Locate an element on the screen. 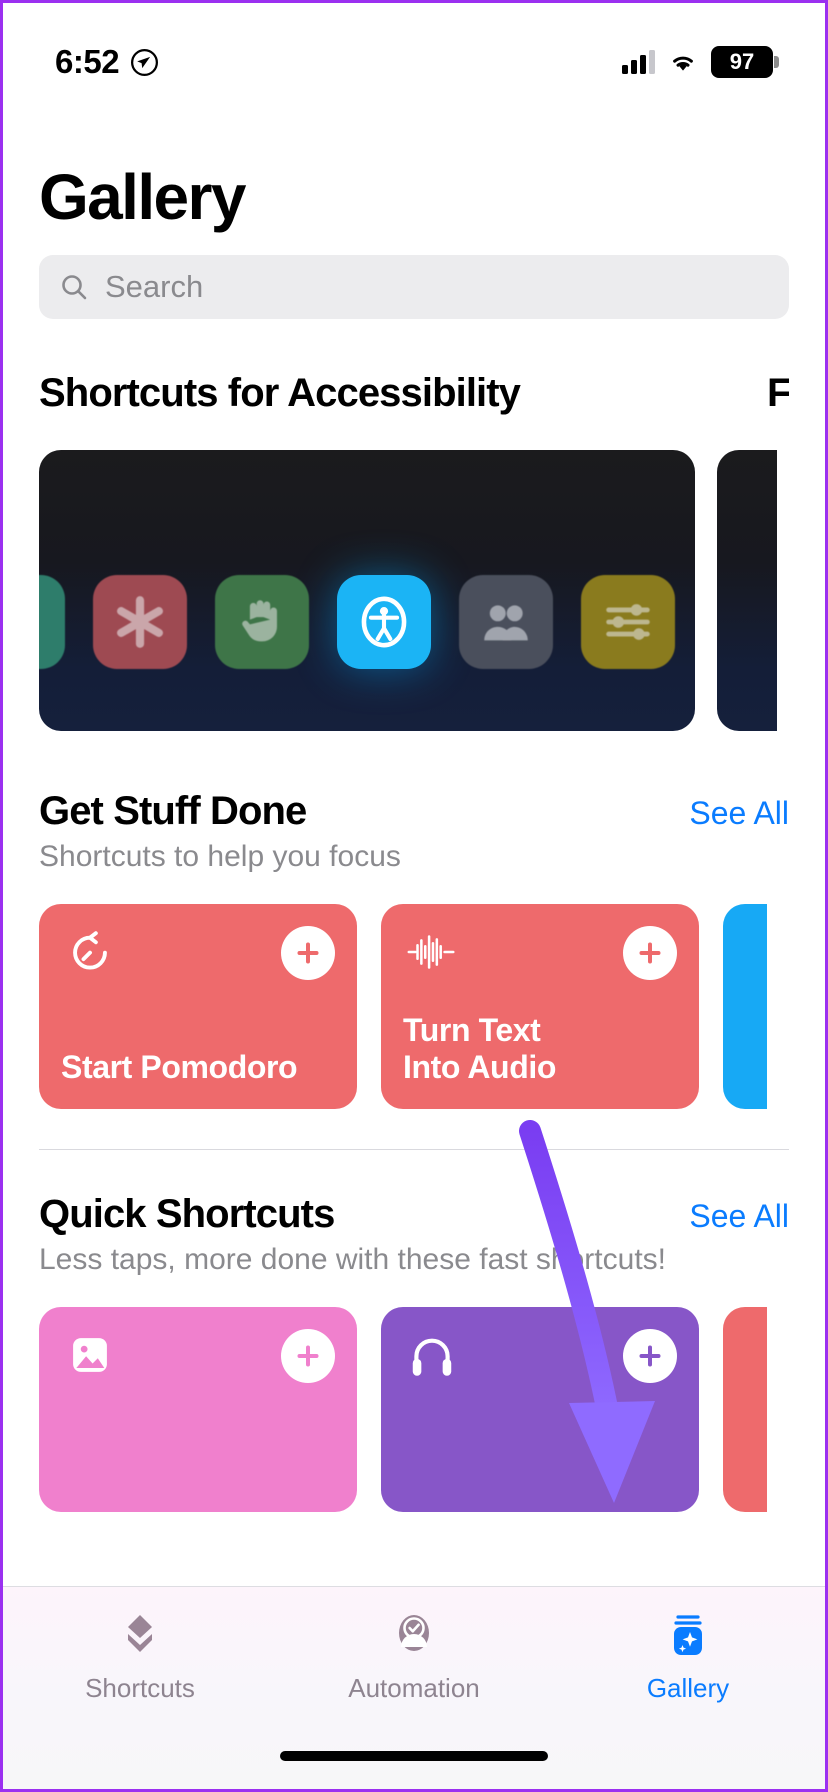  tab-label: Shortcuts is located at coordinates (140, 1688).